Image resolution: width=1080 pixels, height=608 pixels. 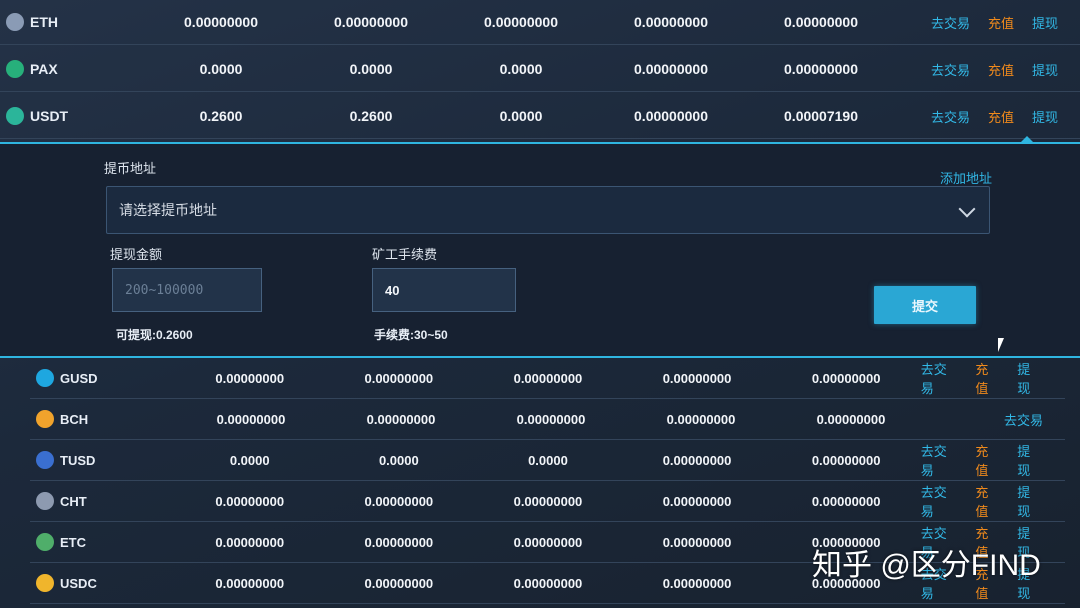 What do you see at coordinates (74, 419) in the screenshot?
I see `coin-name: BCH` at bounding box center [74, 419].